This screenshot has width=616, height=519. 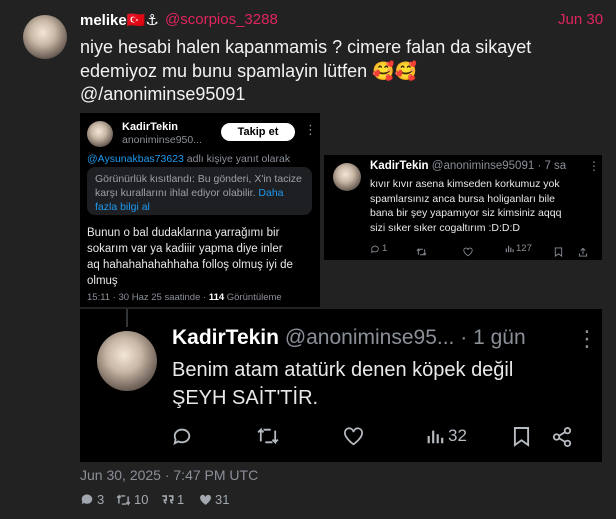 I want to click on embed3-views-count: 32, so click(x=457, y=435).